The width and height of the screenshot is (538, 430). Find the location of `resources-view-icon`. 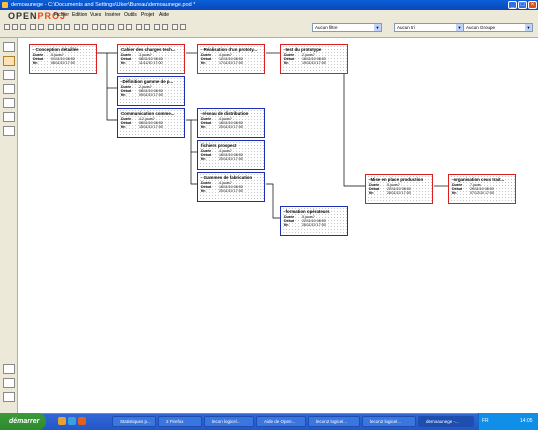

resources-view-icon is located at coordinates (9, 75).